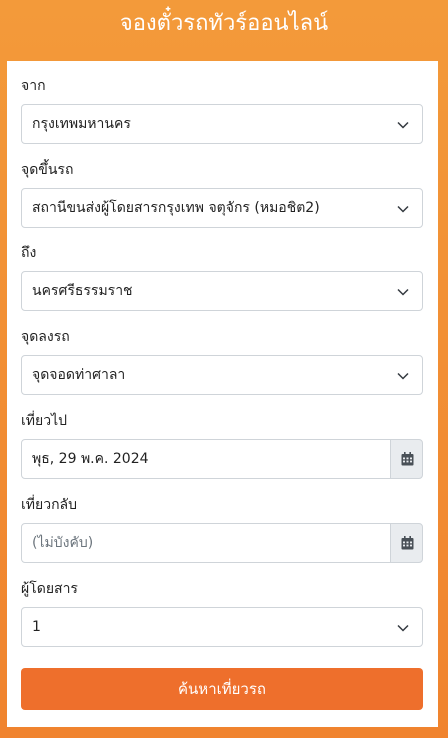 The height and width of the screenshot is (738, 448). I want to click on to-label: ถึง, so click(29, 253).